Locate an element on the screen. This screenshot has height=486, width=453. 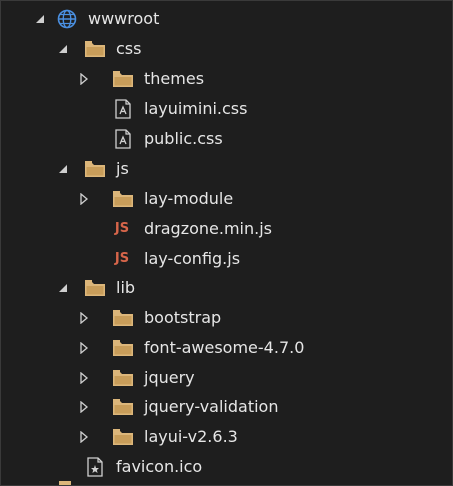
tree-node-label: jquery-validation is located at coordinates (211, 406).